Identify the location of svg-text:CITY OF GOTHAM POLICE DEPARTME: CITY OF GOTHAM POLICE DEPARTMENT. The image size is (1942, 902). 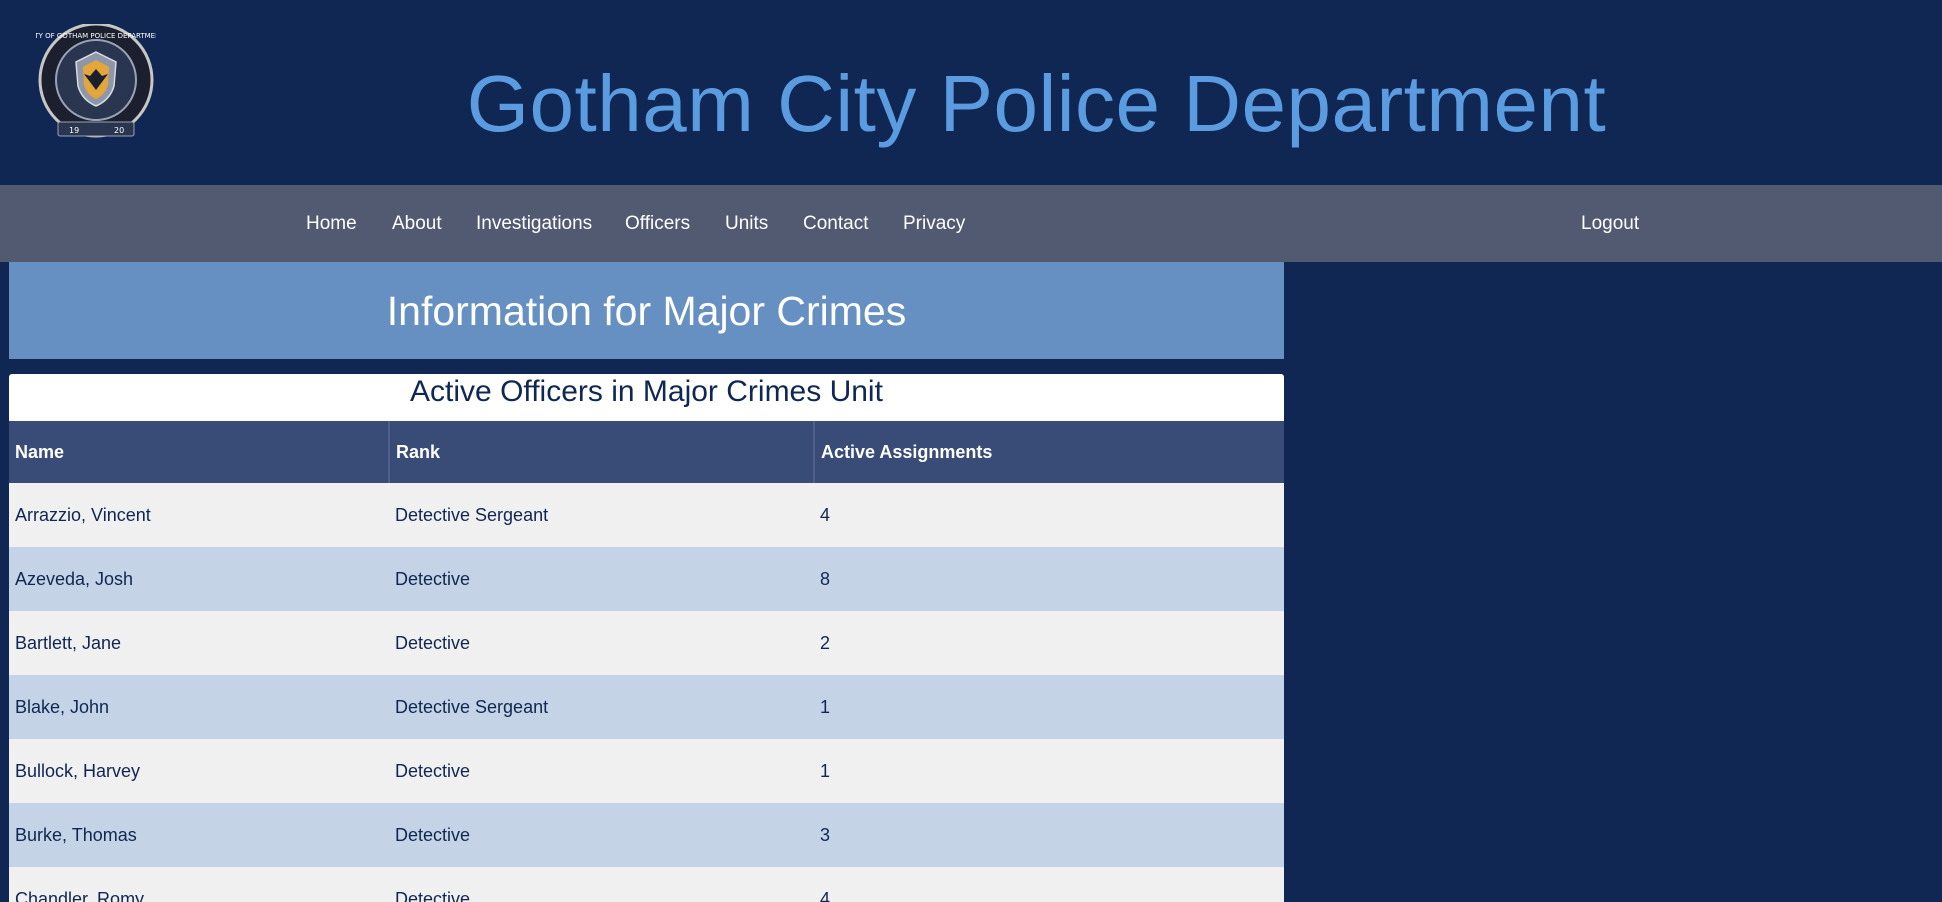
(96, 36).